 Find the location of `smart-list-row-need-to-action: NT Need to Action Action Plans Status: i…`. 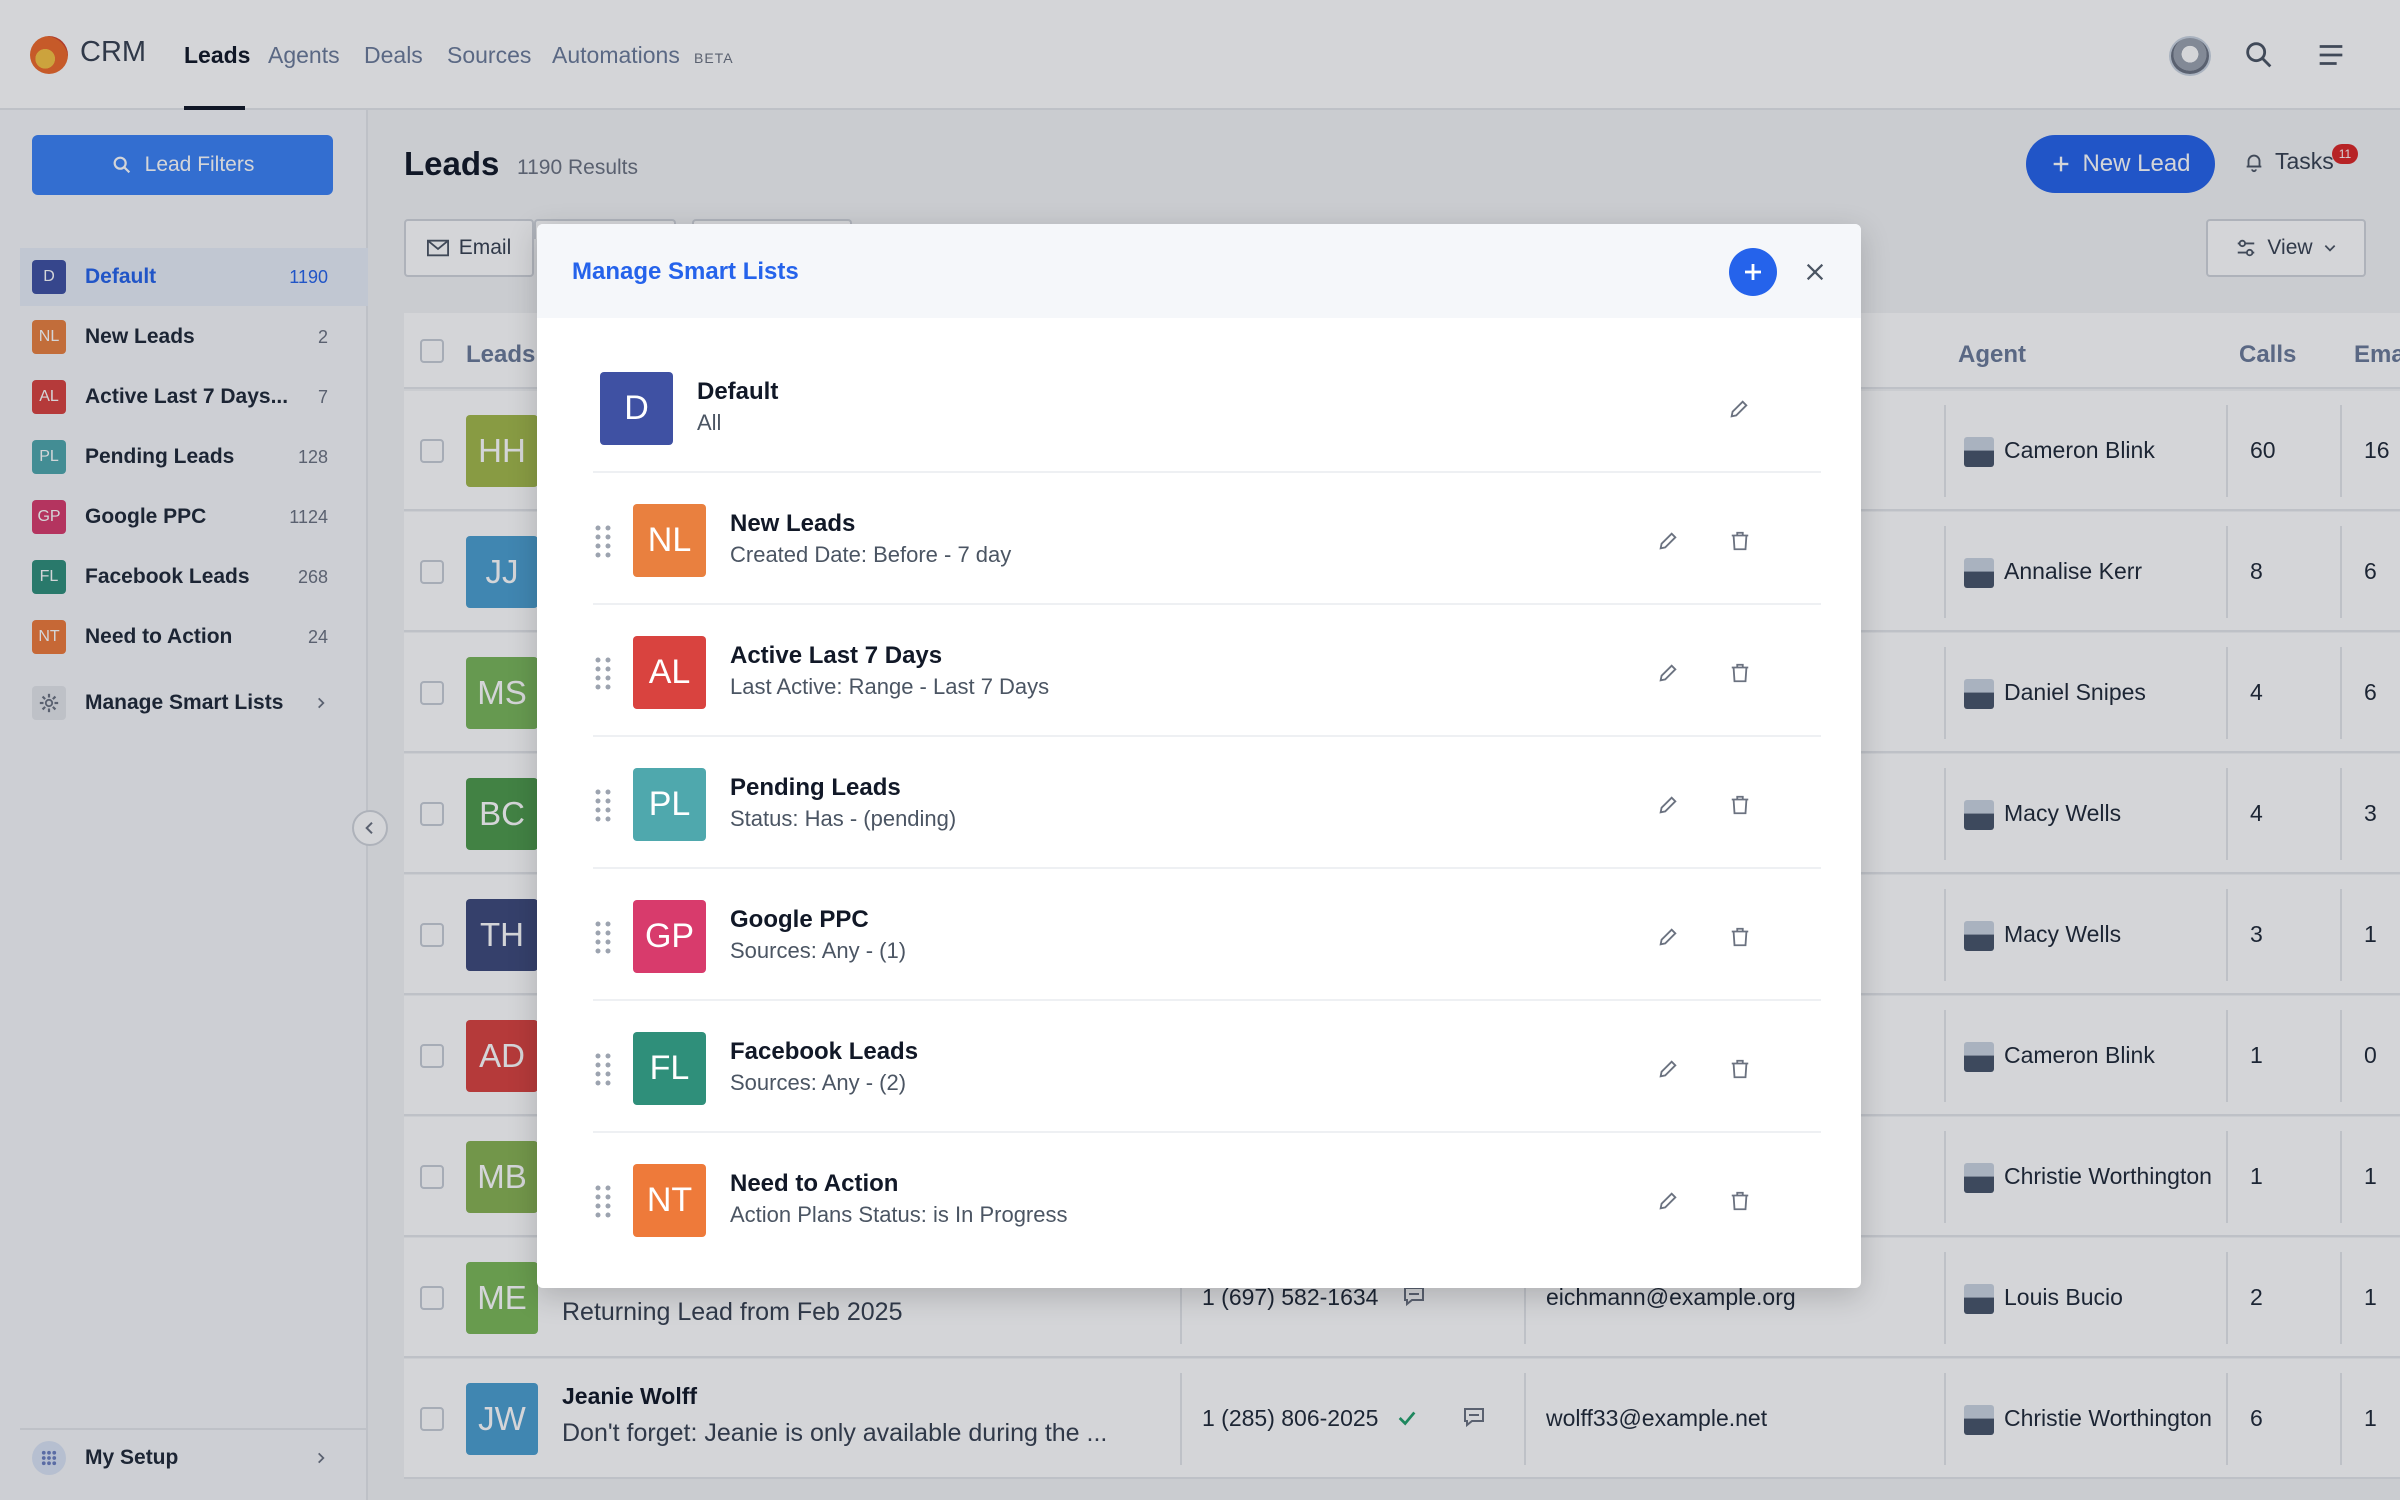

smart-list-row-need-to-action: NT Need to Action Action Plans Status: i… is located at coordinates (1207, 1199).